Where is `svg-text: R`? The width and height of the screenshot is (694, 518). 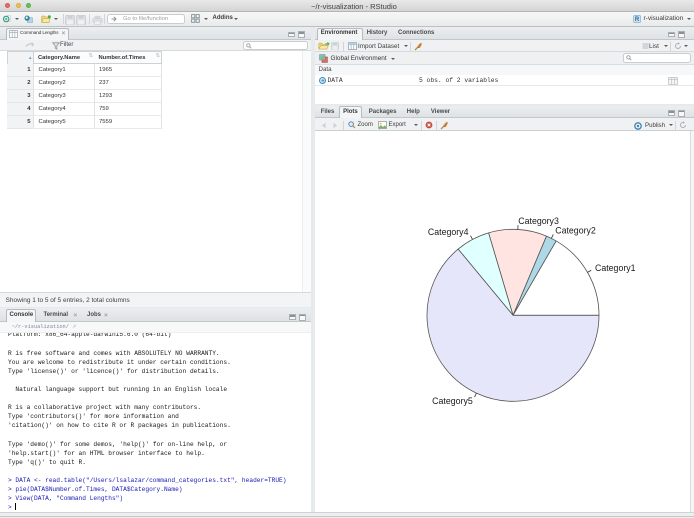
svg-text: R is located at coordinates (637, 20).